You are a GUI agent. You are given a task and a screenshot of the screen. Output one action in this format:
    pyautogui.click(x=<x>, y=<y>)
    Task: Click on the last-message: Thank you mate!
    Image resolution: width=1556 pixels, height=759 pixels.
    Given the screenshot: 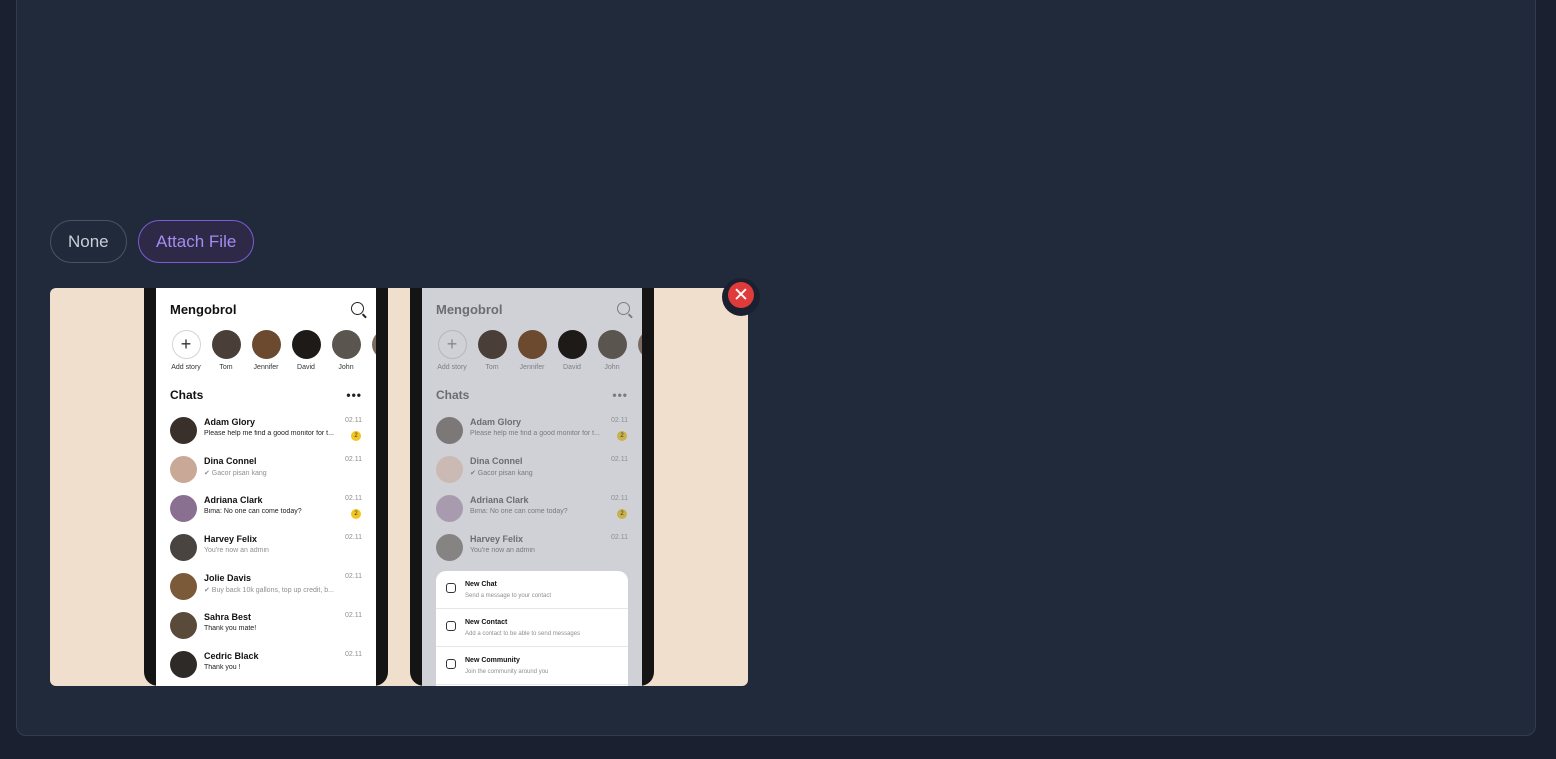 What is the action you would take?
    pyautogui.click(x=230, y=628)
    